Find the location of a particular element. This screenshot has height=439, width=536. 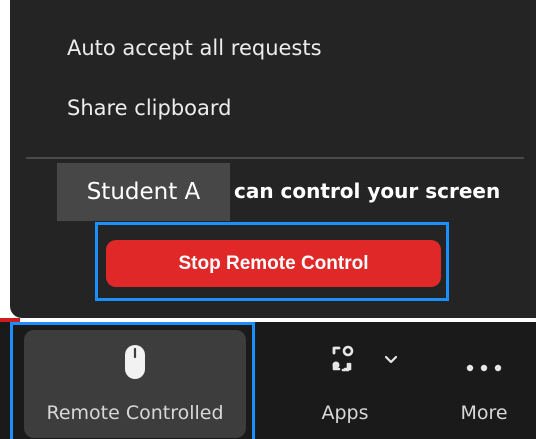

remote-controlled-label: Remote Controlled is located at coordinates (135, 413).